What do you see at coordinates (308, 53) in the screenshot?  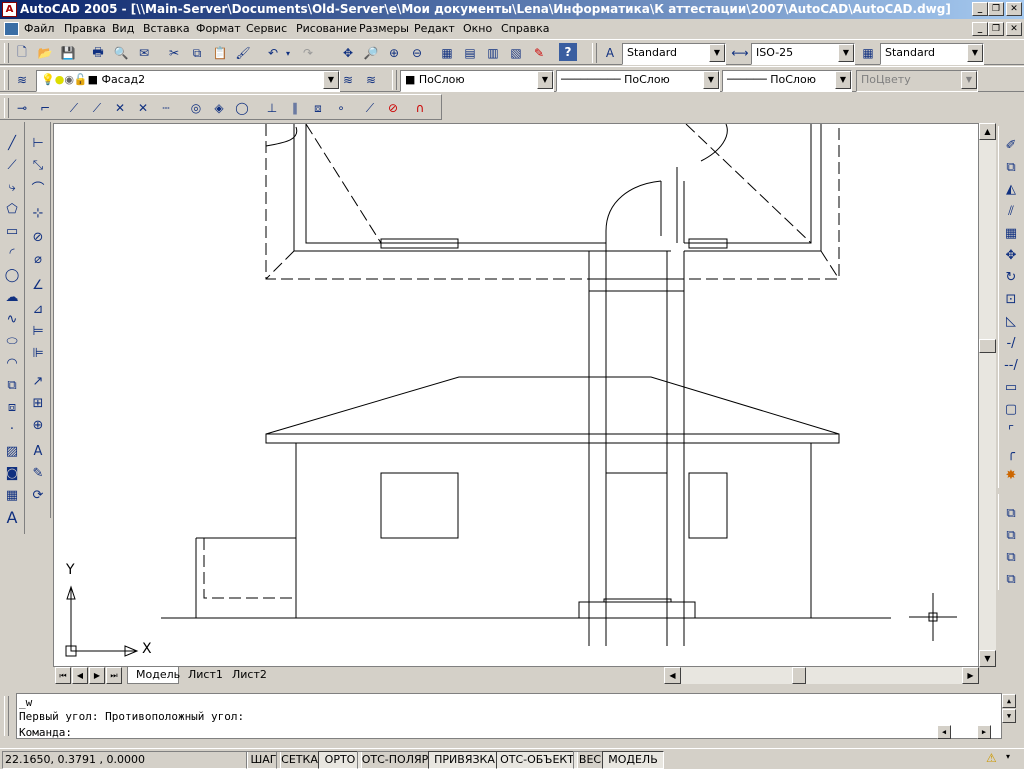 I see `redo-icon: ↷` at bounding box center [308, 53].